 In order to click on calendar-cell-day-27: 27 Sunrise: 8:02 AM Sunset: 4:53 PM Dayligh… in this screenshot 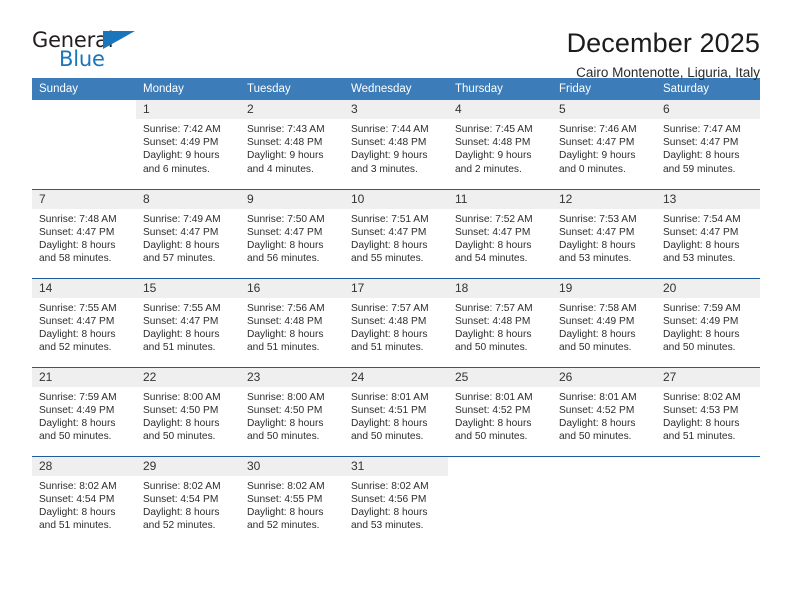, I will do `click(708, 411)`.